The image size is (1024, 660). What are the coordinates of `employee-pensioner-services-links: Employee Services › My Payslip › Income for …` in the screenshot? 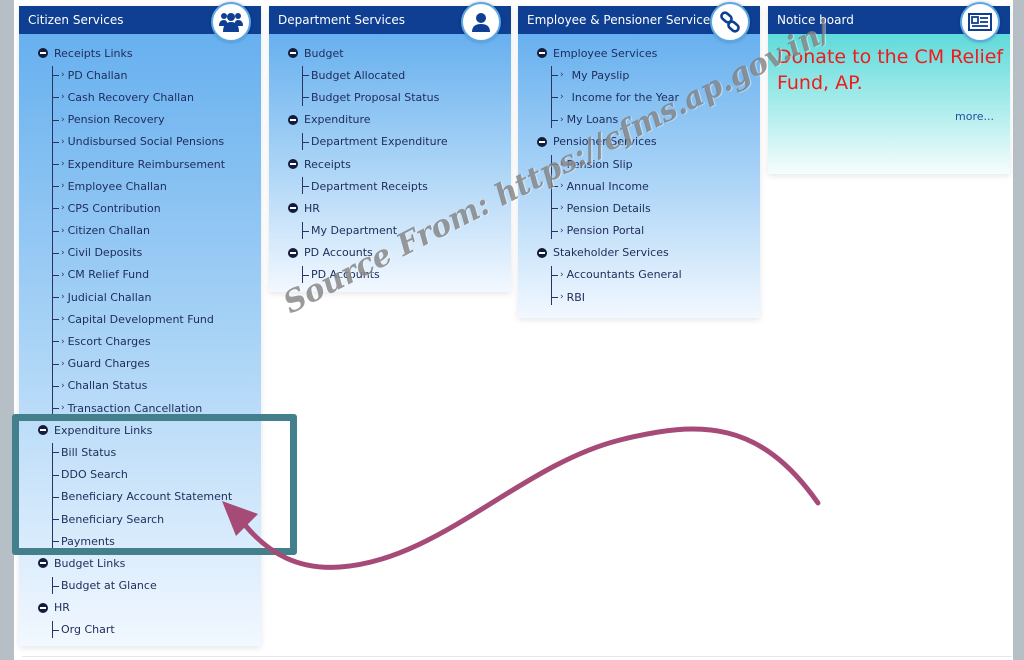 It's located at (639, 176).